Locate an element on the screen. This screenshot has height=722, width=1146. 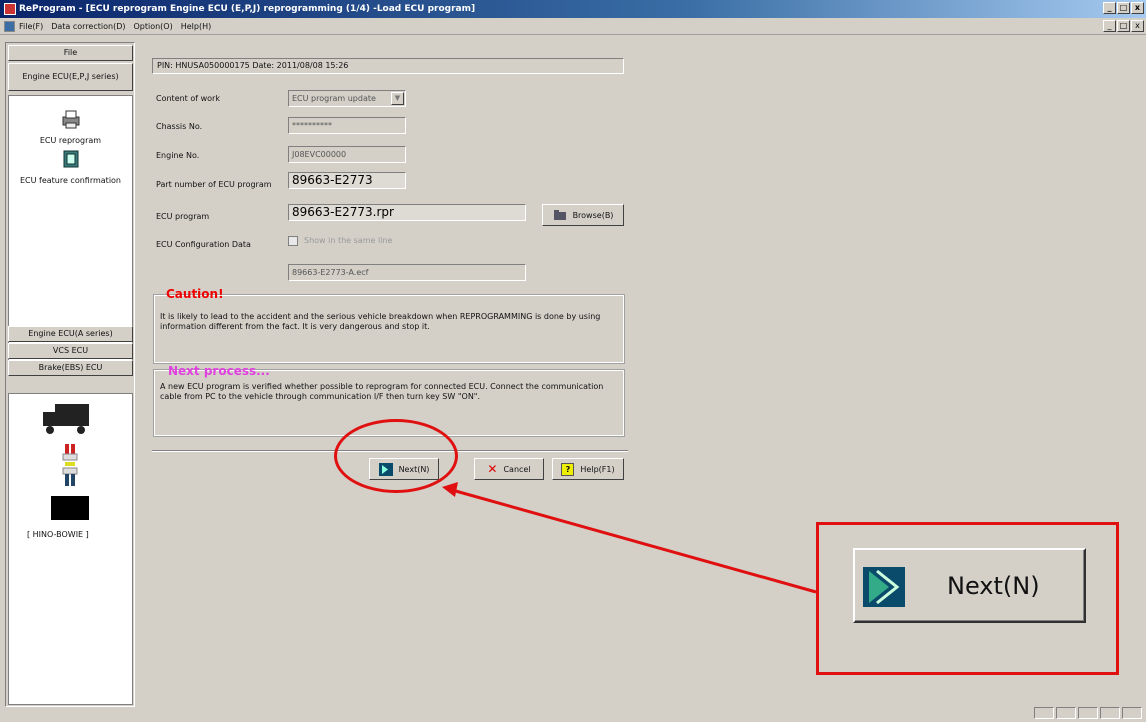
status-bar is located at coordinates (1088, 713).